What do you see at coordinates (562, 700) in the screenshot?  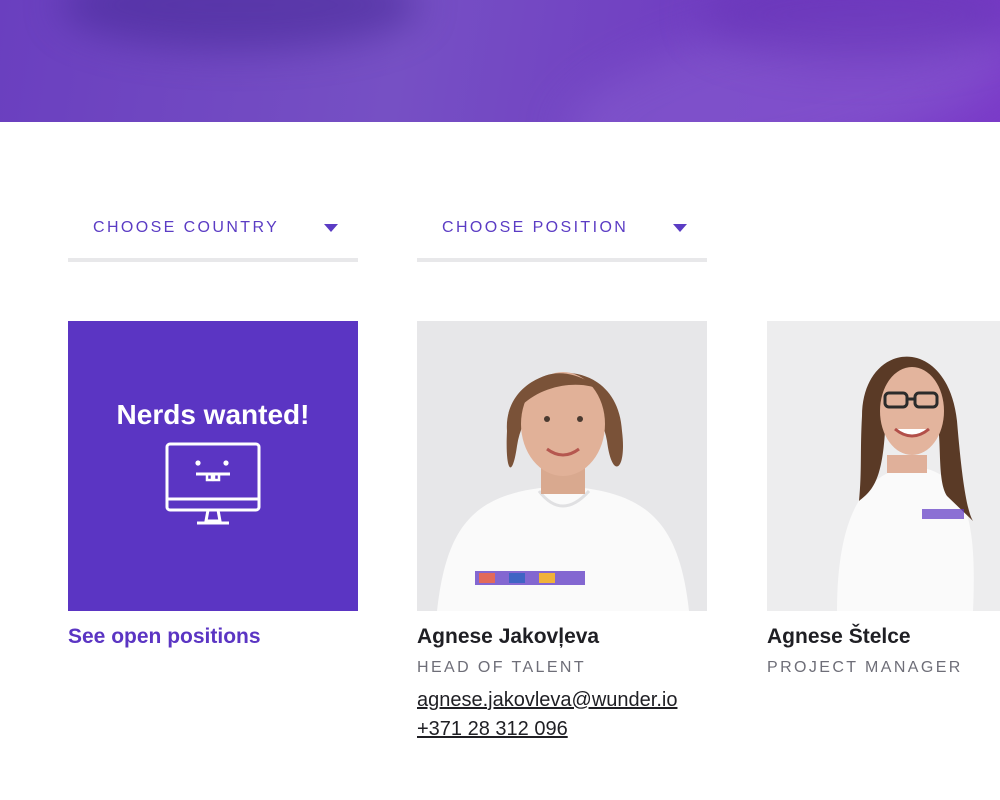 I see `email-link: agnese.jakovleva@wunder.io` at bounding box center [562, 700].